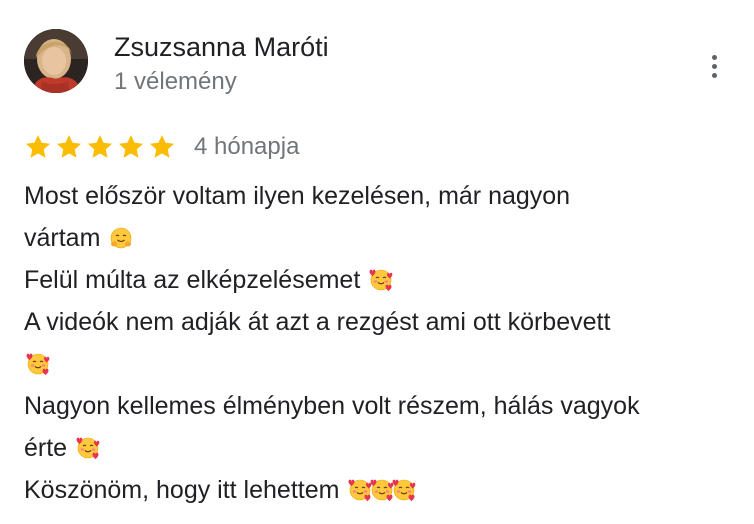 The height and width of the screenshot is (524, 754). I want to click on hugging-face-emoji, so click(121, 238).